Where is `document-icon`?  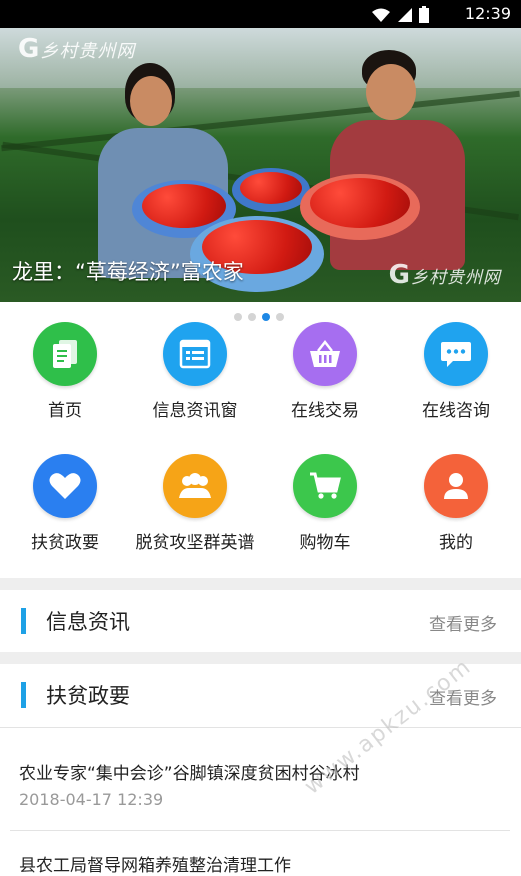
document-icon is located at coordinates (65, 354).